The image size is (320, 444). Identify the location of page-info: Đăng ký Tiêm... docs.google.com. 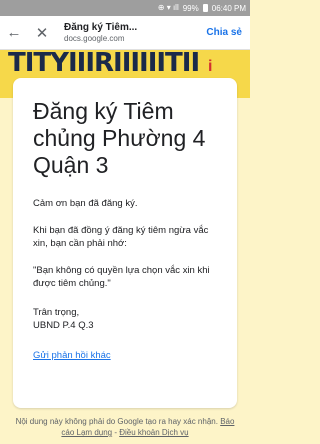
(127, 32).